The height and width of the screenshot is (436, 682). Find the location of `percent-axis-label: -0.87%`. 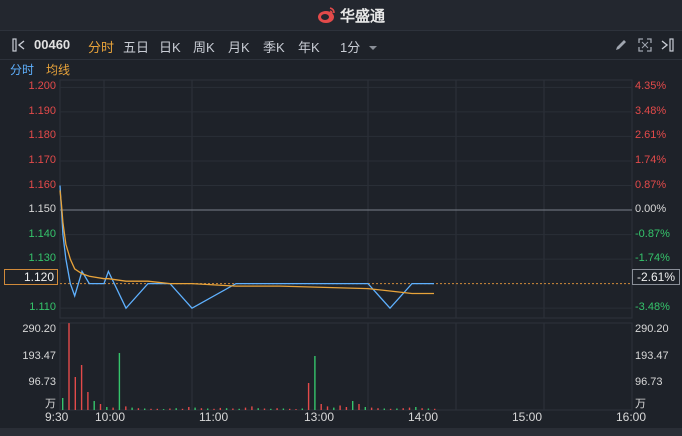

percent-axis-label: -0.87% is located at coordinates (652, 233).